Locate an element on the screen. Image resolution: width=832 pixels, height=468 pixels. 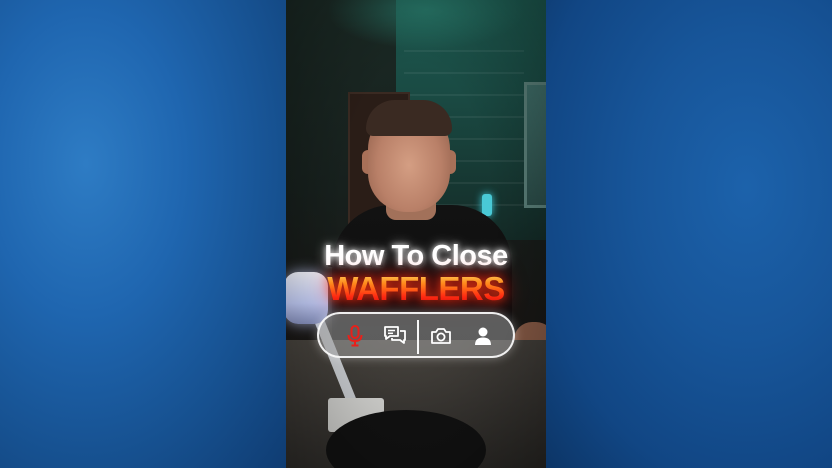
microphone-icon is located at coordinates (355, 336).